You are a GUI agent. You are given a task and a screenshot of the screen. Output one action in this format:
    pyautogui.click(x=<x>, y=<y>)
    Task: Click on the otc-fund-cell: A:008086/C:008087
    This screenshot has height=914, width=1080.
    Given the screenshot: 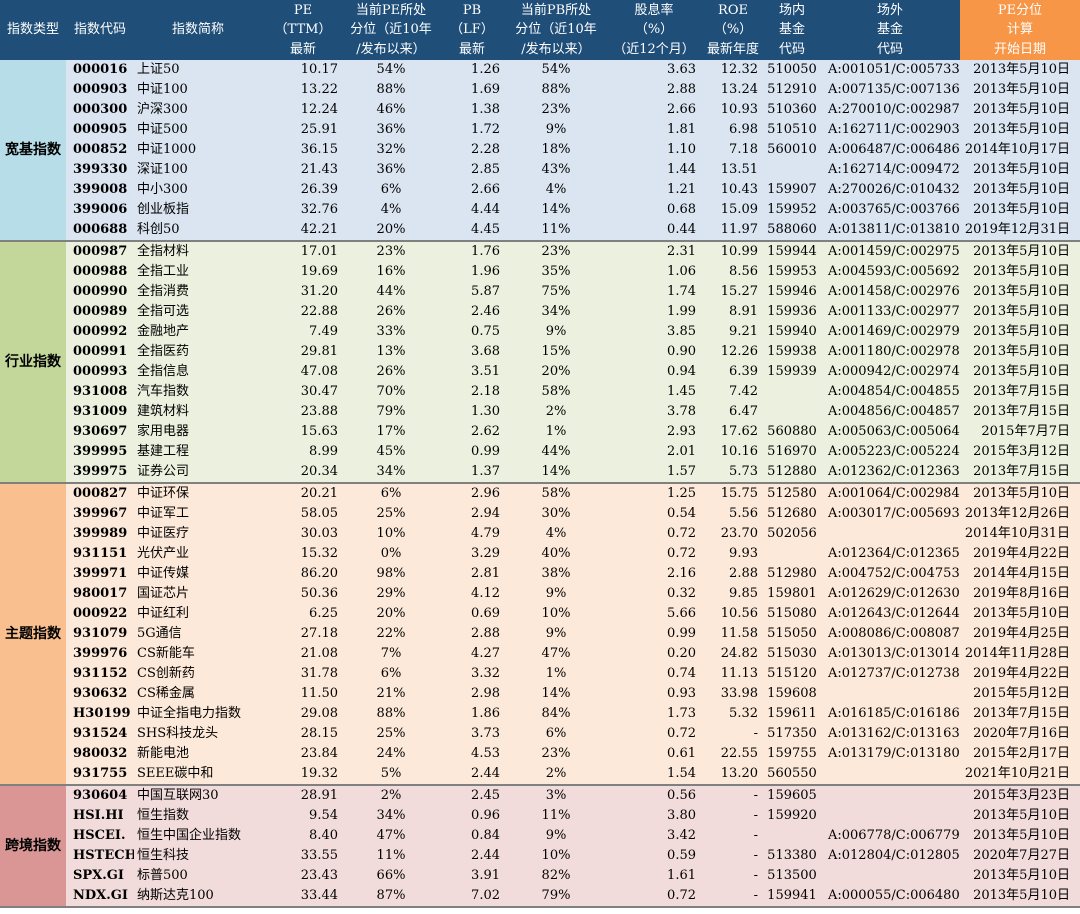 What is the action you would take?
    pyautogui.click(x=894, y=633)
    